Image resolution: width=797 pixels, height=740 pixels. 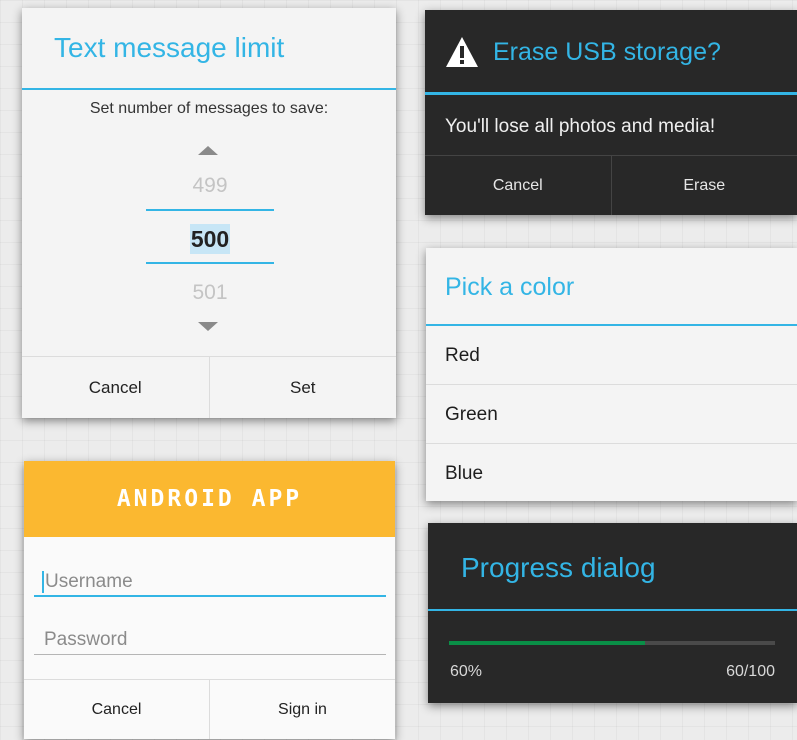 I want to click on list-item-green: Green, so click(x=611, y=414).